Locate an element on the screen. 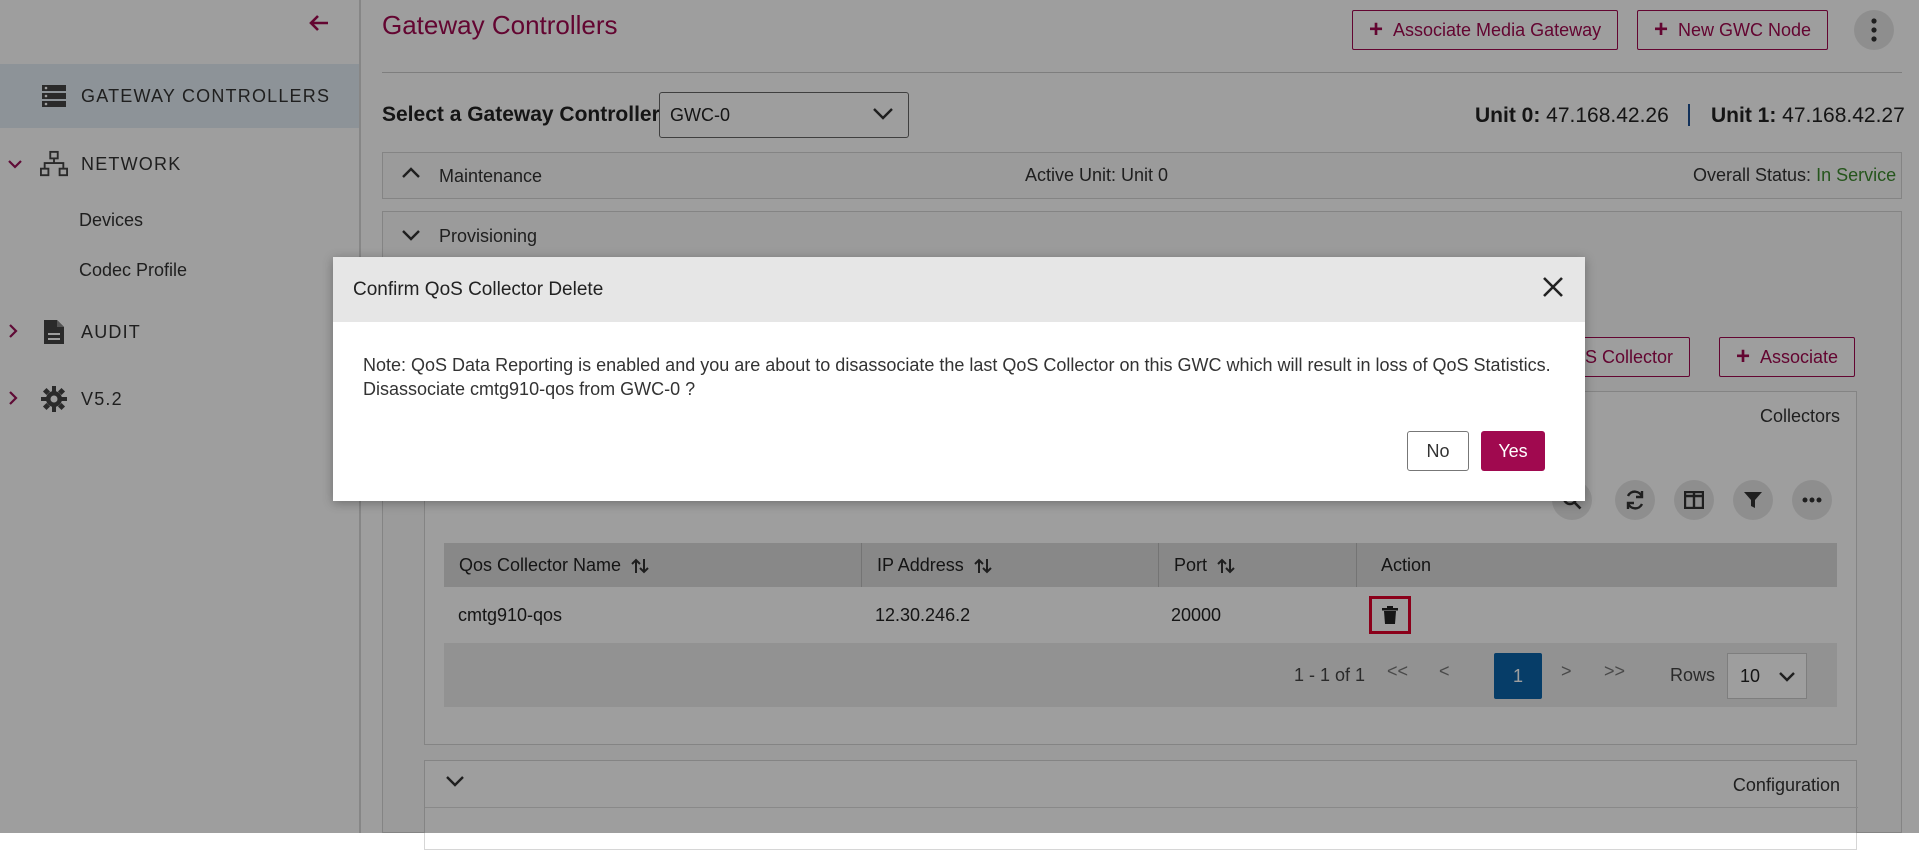 The image size is (1919, 850). dialog-message-line2: Disassociate cmtg910-qos from GWC-0 ? is located at coordinates (529, 389).